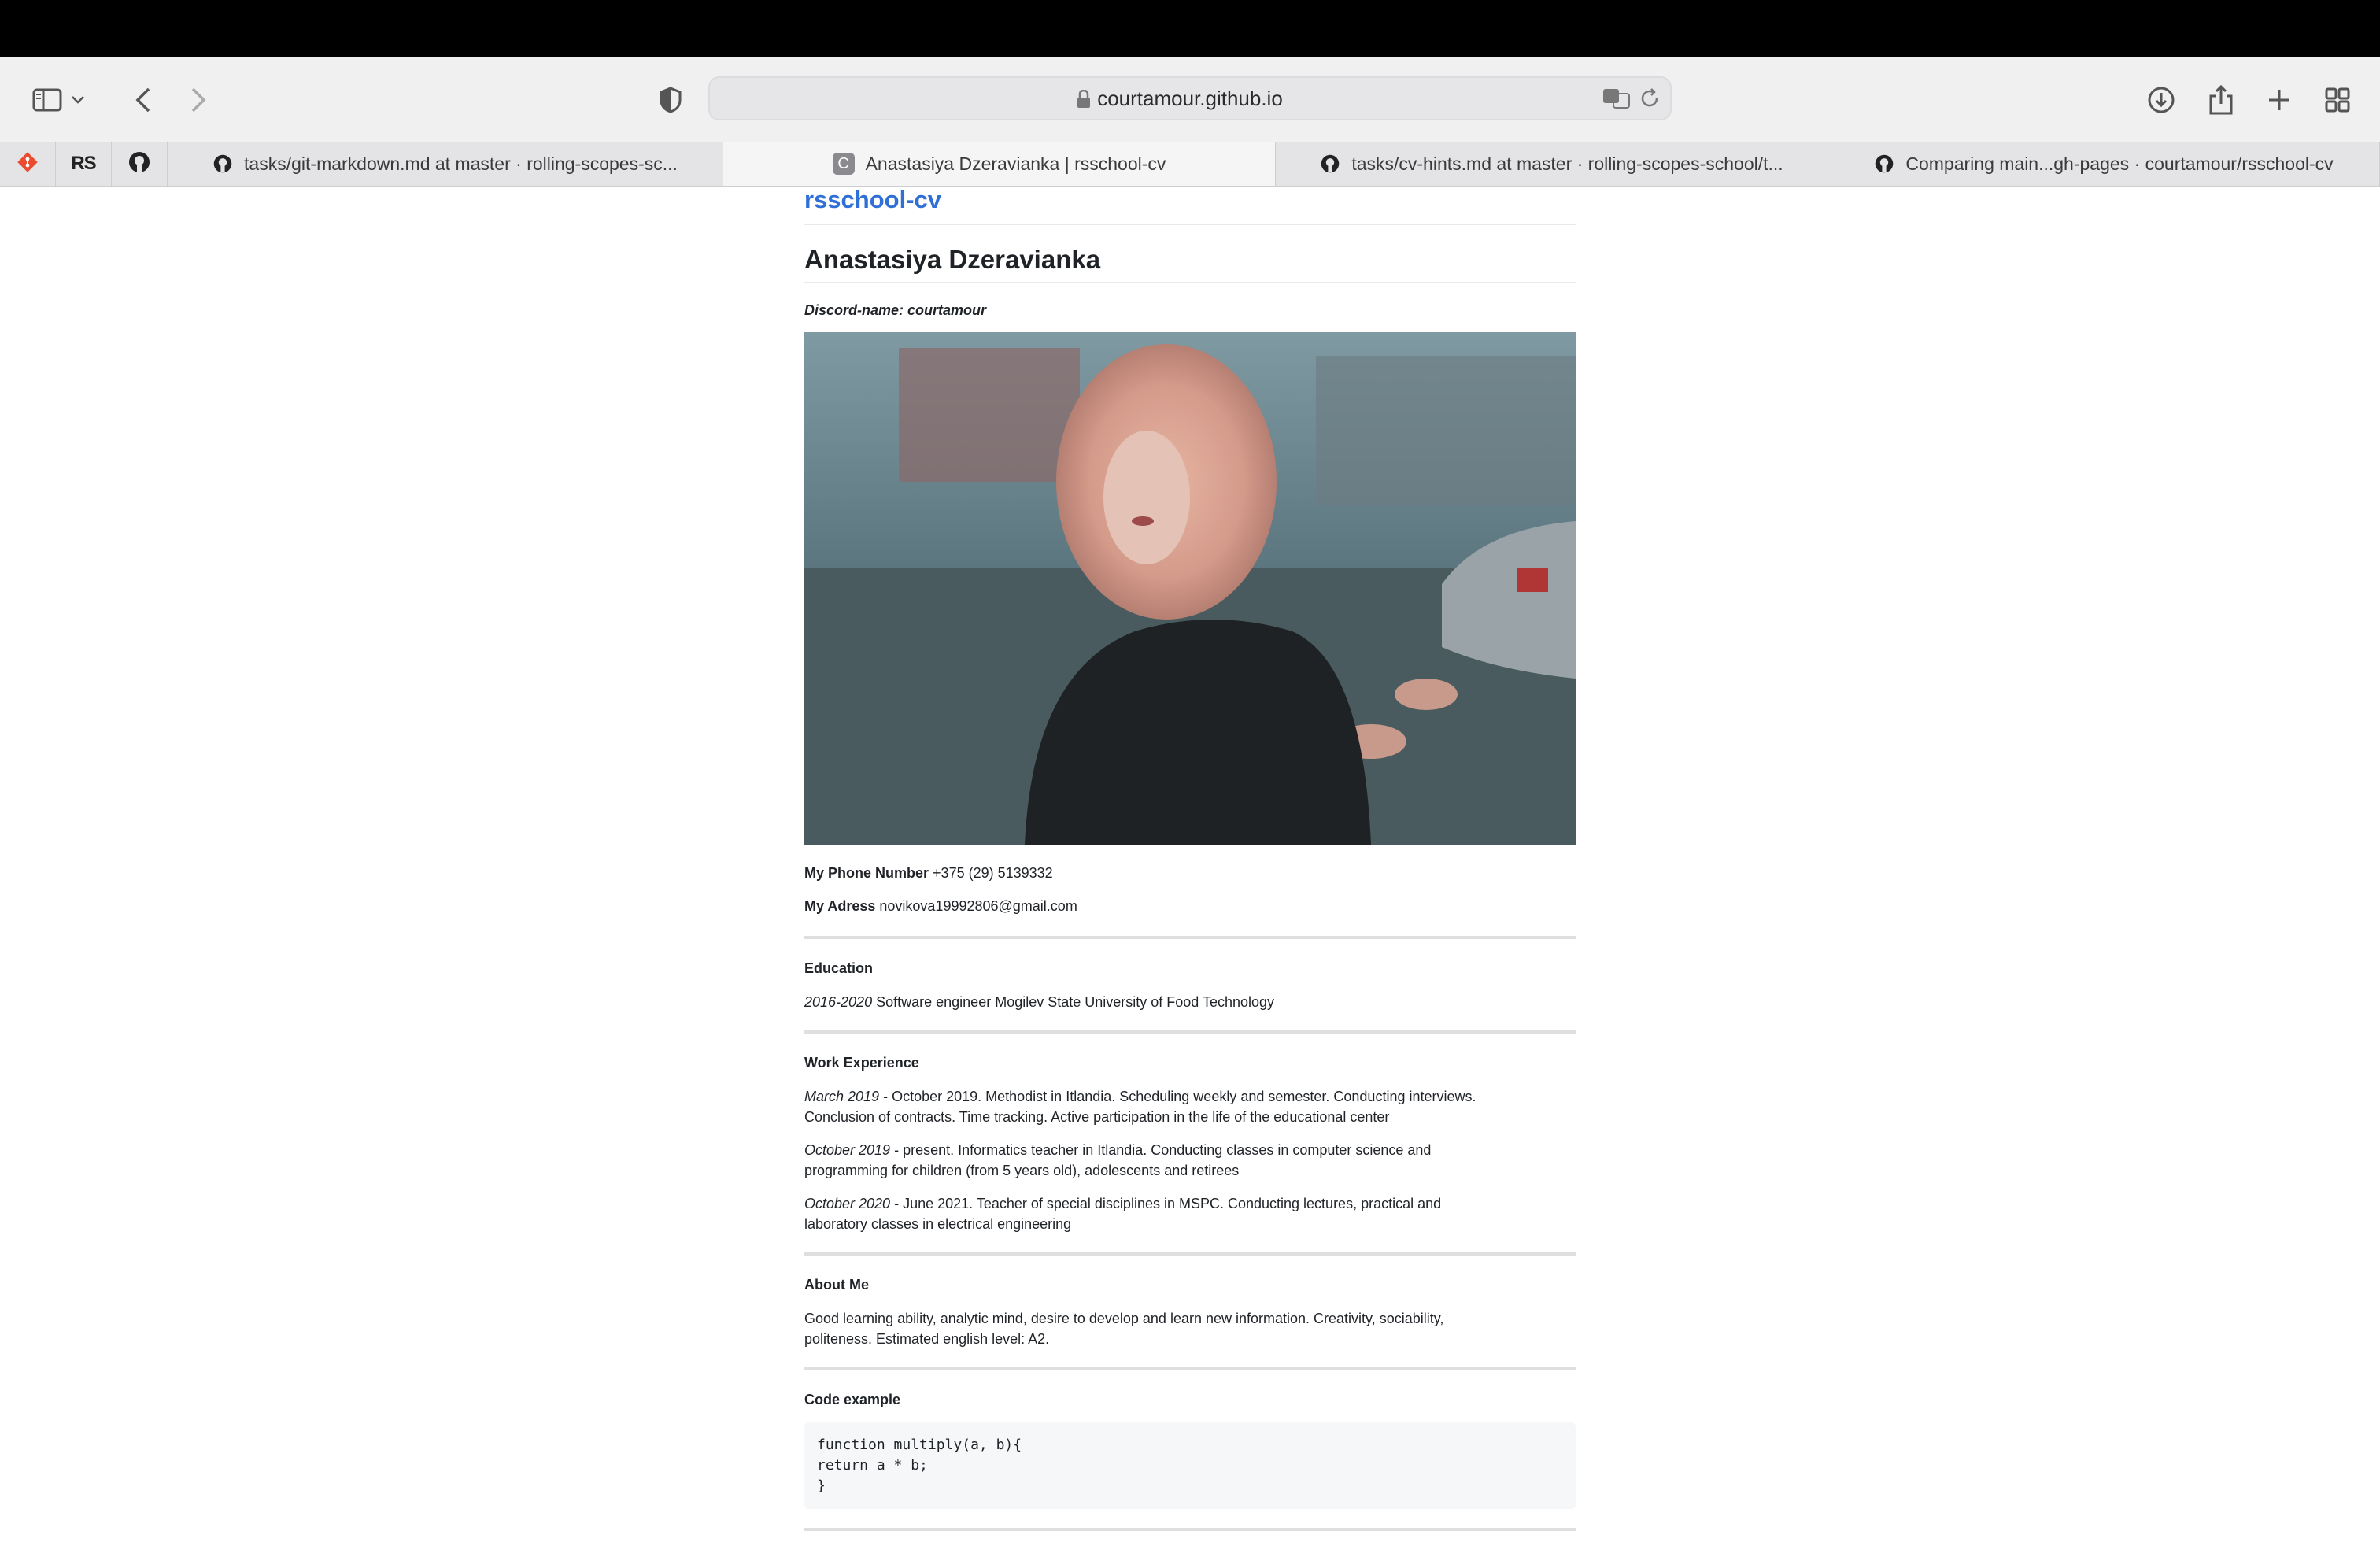 This screenshot has height=1546, width=2380. I want to click on letter-c-icon: C, so click(844, 164).